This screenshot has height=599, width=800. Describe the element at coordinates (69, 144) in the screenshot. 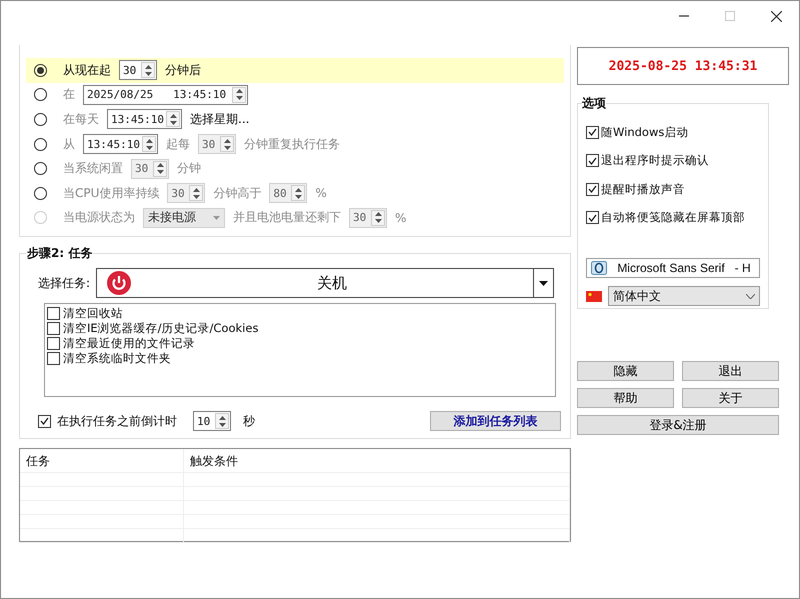

I see `option-label: 从` at that location.